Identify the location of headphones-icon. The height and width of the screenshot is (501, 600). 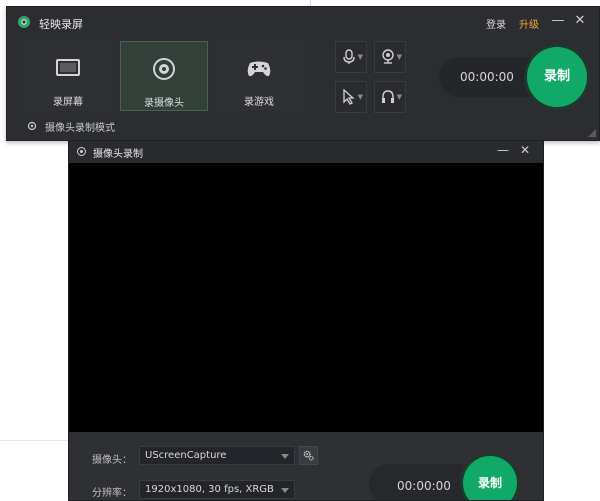
(388, 96).